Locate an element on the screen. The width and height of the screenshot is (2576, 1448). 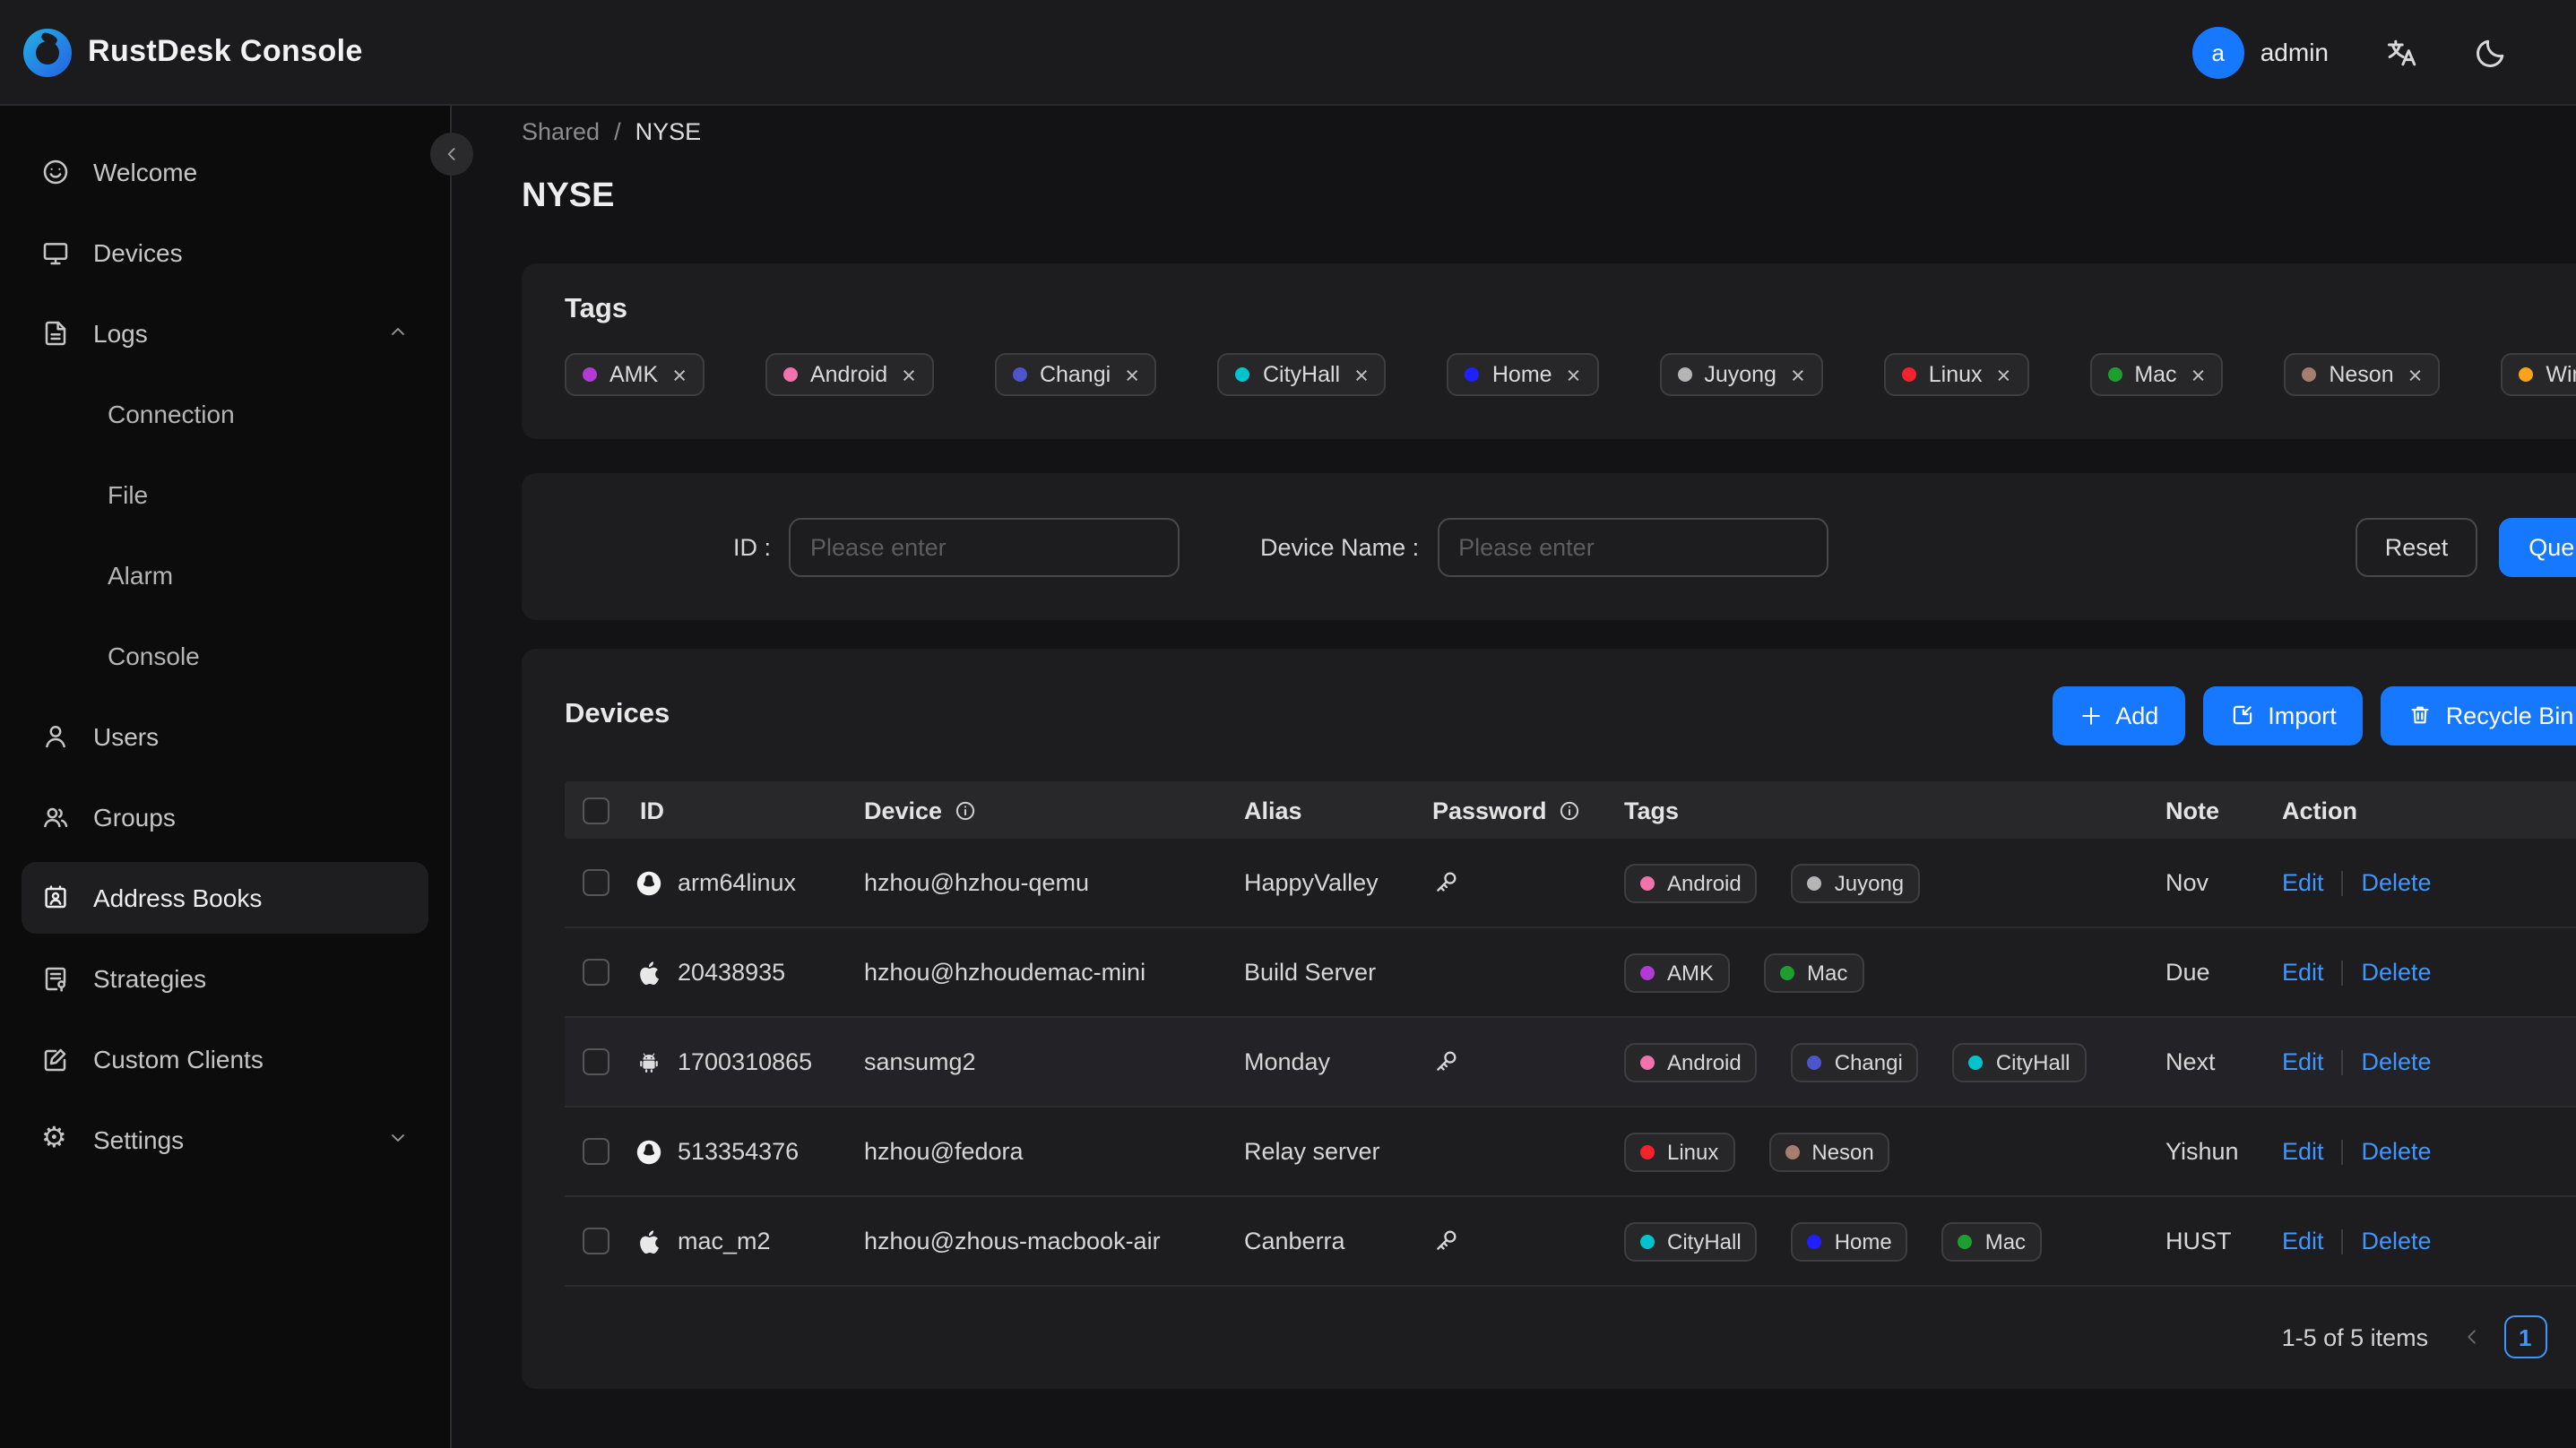
select-all-checkbox is located at coordinates (595, 810).